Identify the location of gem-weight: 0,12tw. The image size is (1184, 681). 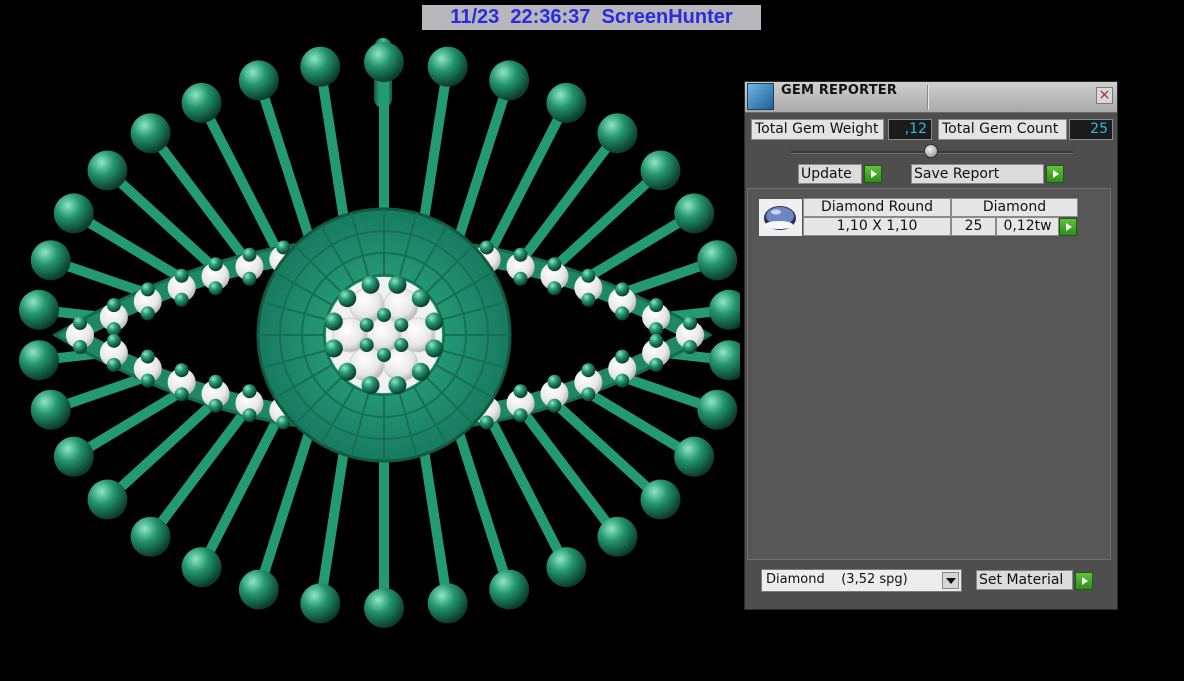
(1027, 226).